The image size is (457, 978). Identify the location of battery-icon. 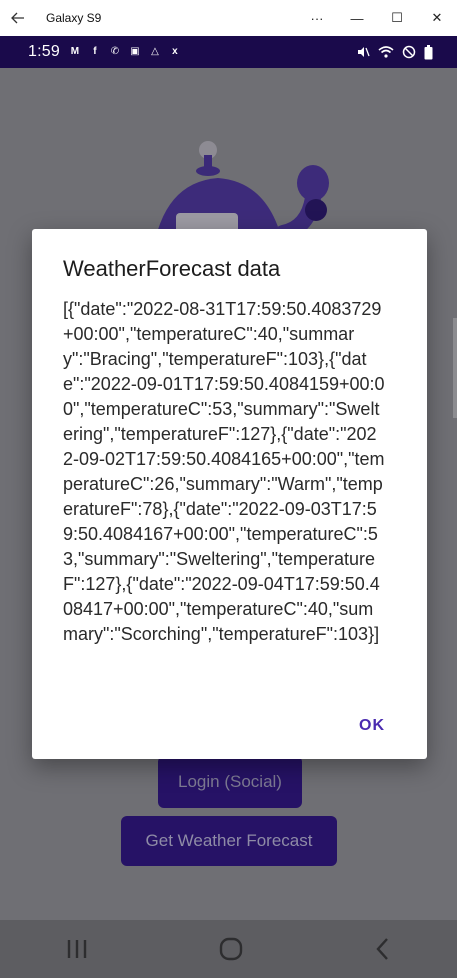
(428, 51).